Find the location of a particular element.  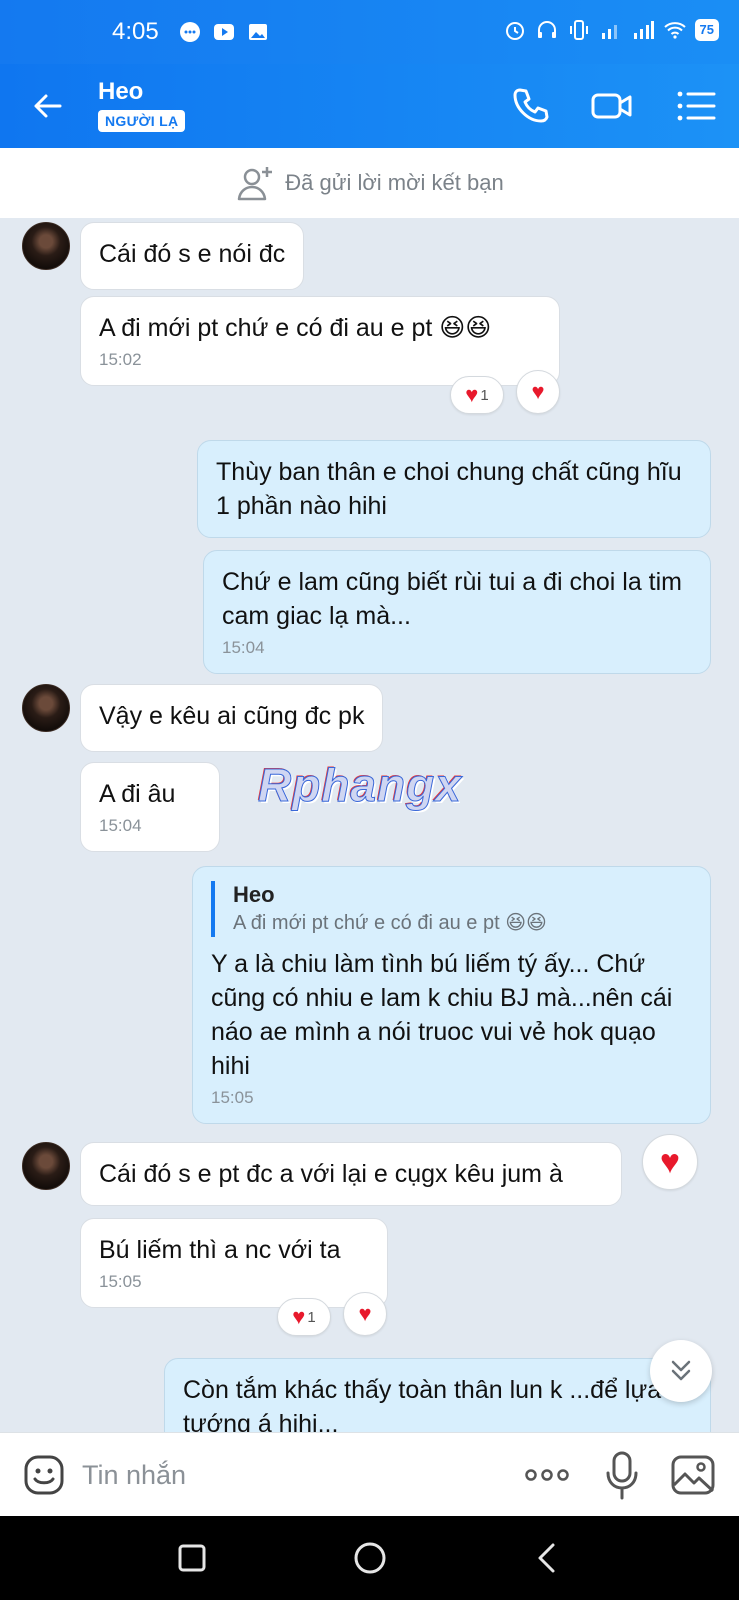

message-text: Vậy e kêu ai cũng đc pk is located at coordinates (232, 716).